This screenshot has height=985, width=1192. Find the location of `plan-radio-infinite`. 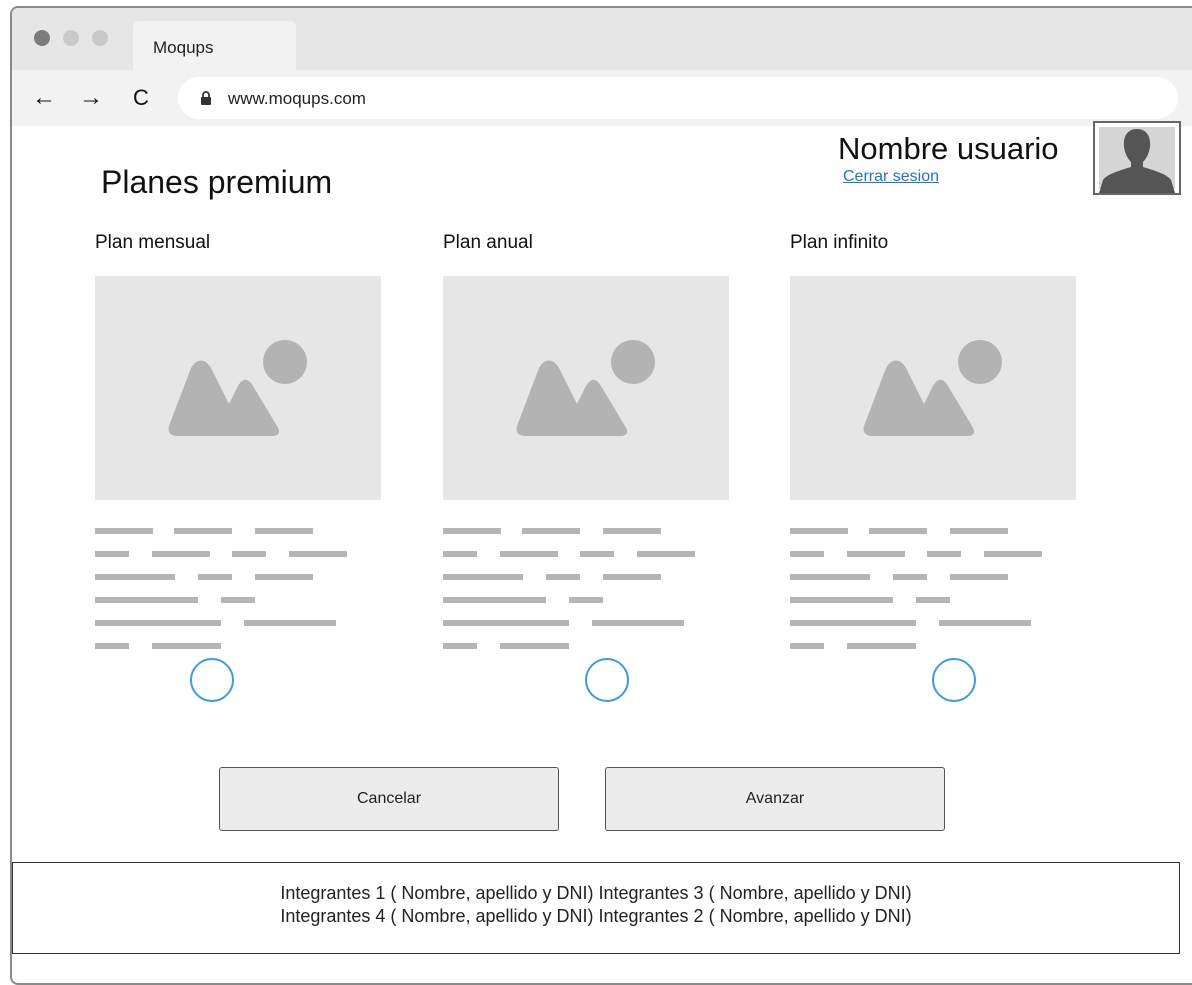

plan-radio-infinite is located at coordinates (954, 680).